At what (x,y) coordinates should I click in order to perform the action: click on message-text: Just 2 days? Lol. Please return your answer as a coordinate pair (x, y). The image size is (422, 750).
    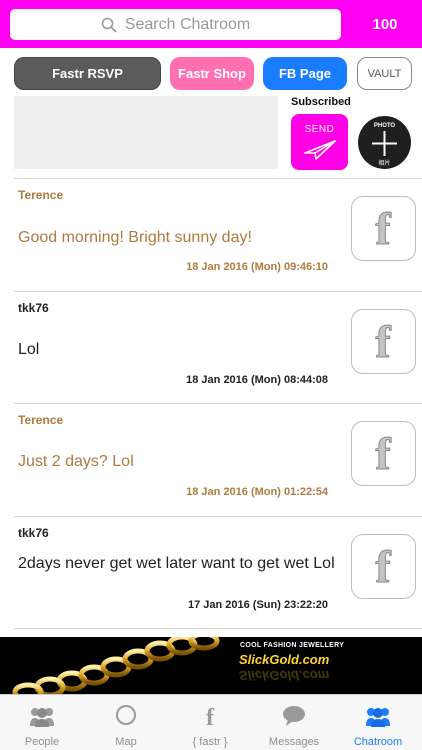
    Looking at the image, I should click on (76, 461).